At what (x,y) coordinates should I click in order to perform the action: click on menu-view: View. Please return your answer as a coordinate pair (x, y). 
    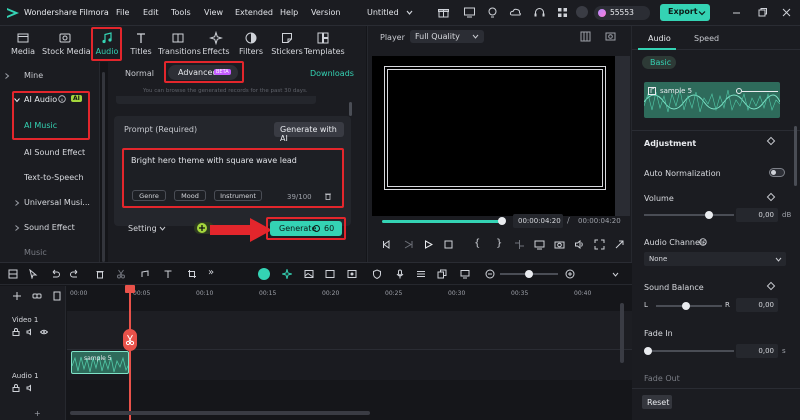
    Looking at the image, I should click on (213, 12).